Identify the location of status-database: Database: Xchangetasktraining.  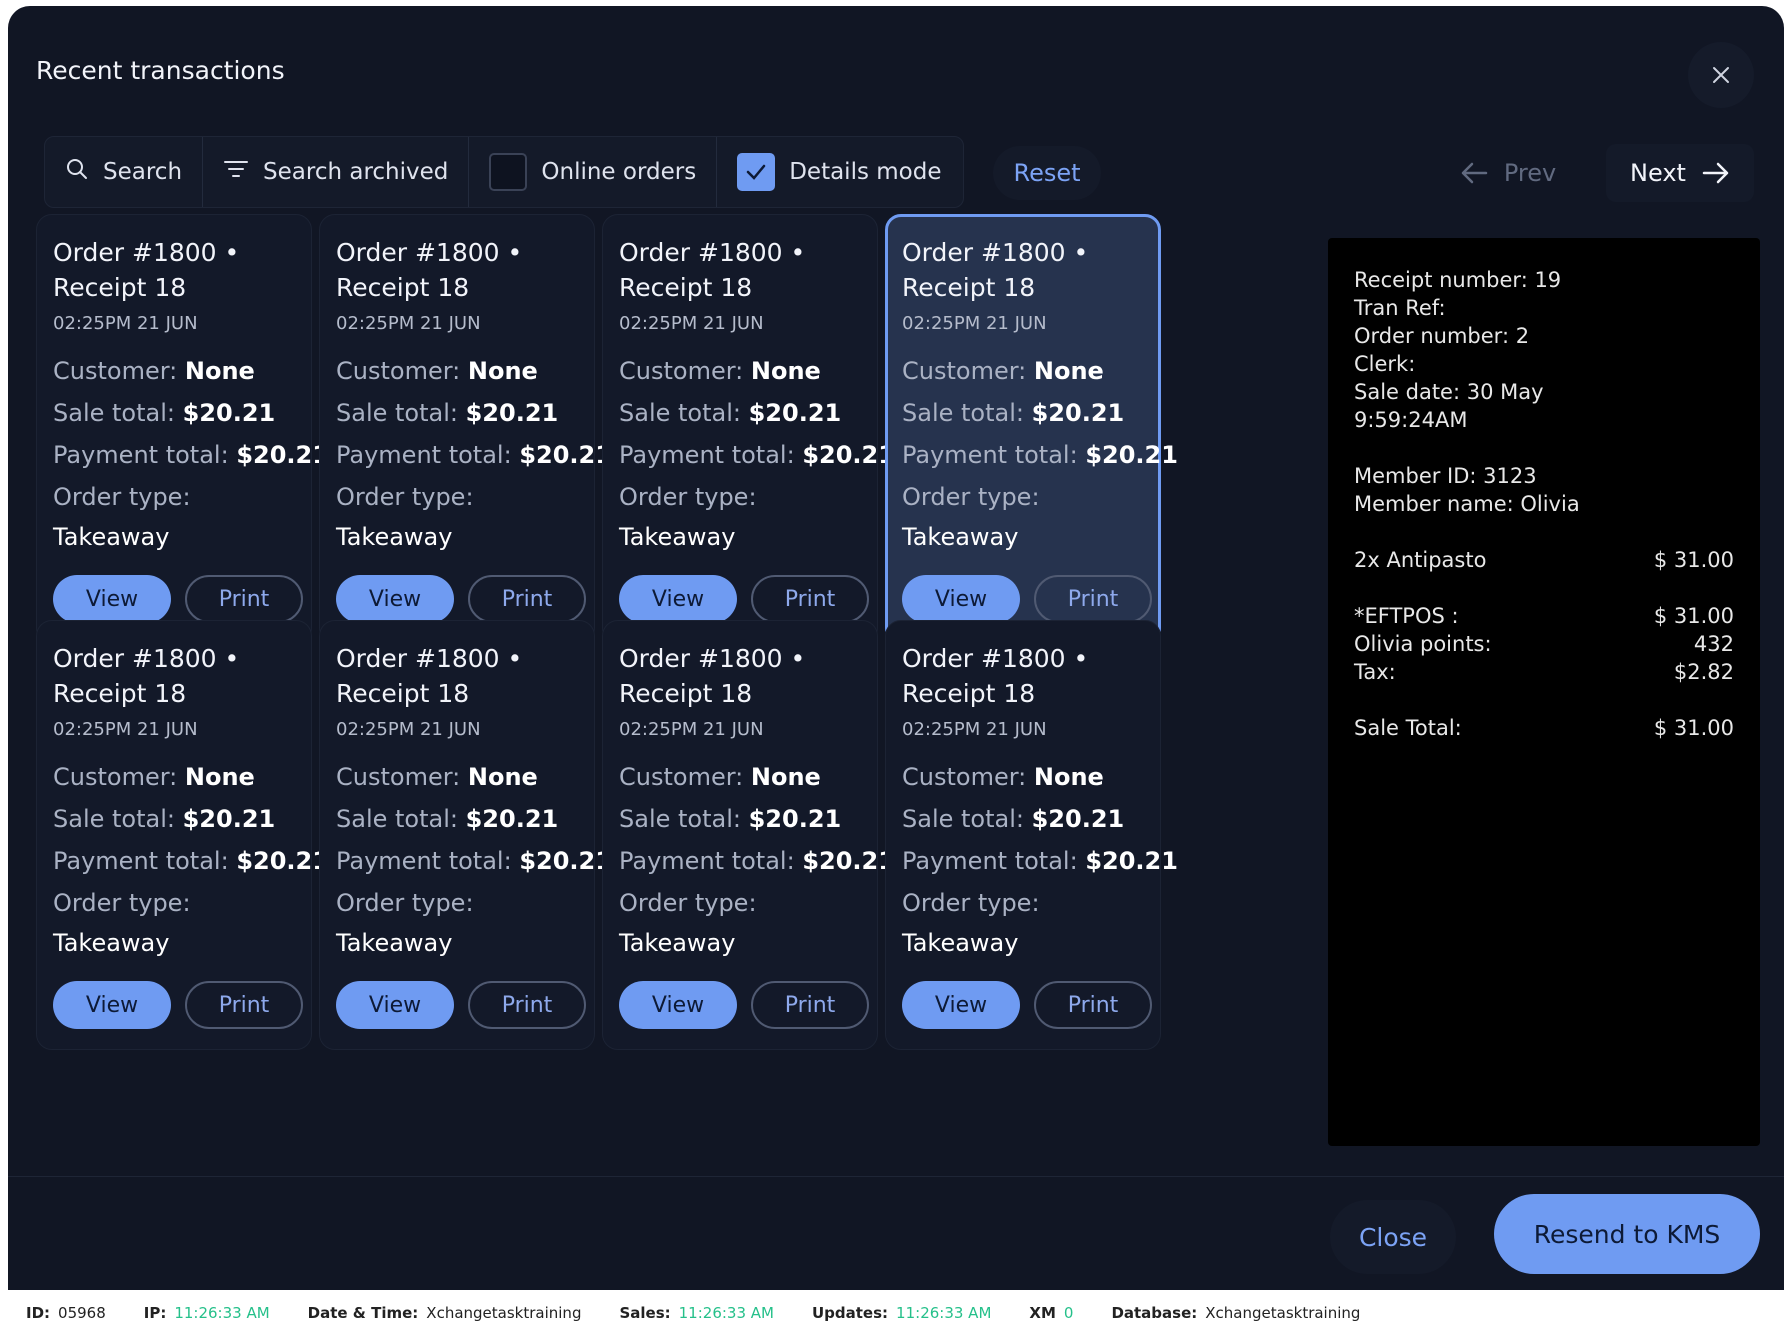
(1236, 1313).